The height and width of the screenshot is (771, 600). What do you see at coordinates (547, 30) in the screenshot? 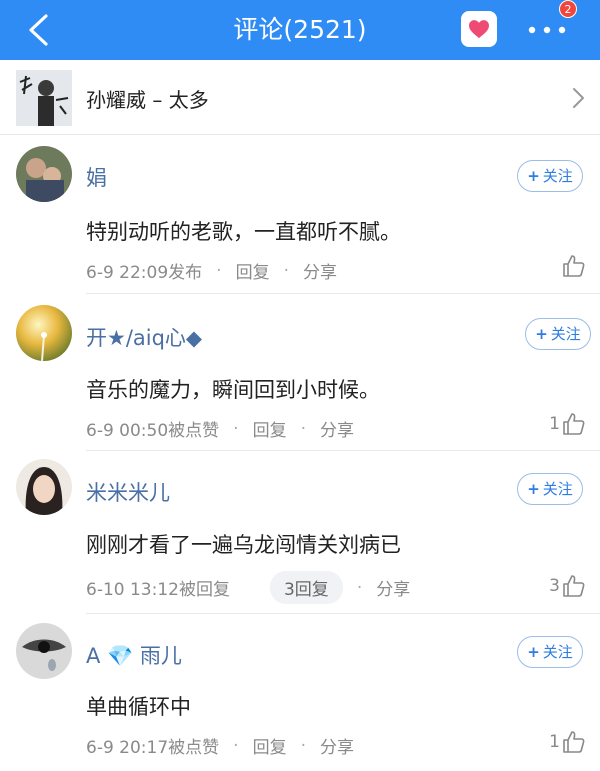
I see `more-dots-icon` at bounding box center [547, 30].